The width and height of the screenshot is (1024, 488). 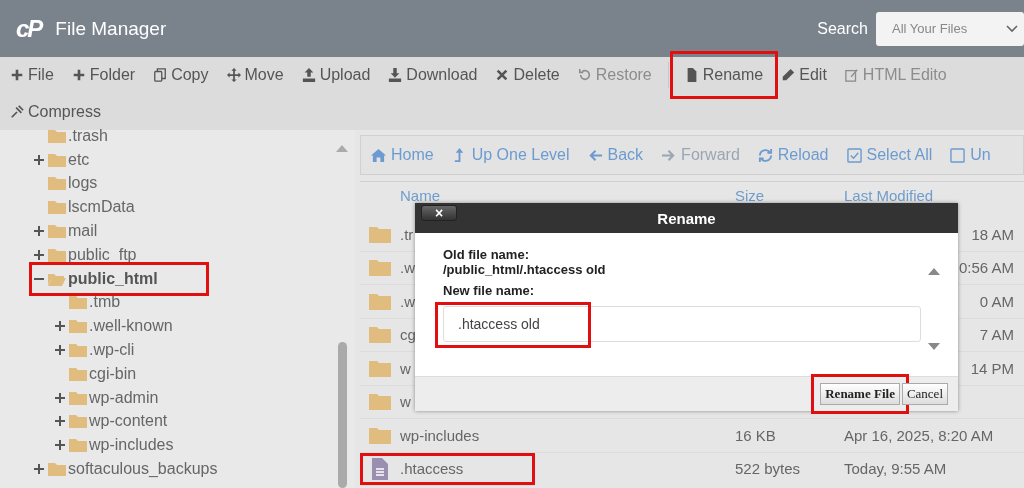 What do you see at coordinates (842, 28) in the screenshot?
I see `search-label: Search` at bounding box center [842, 28].